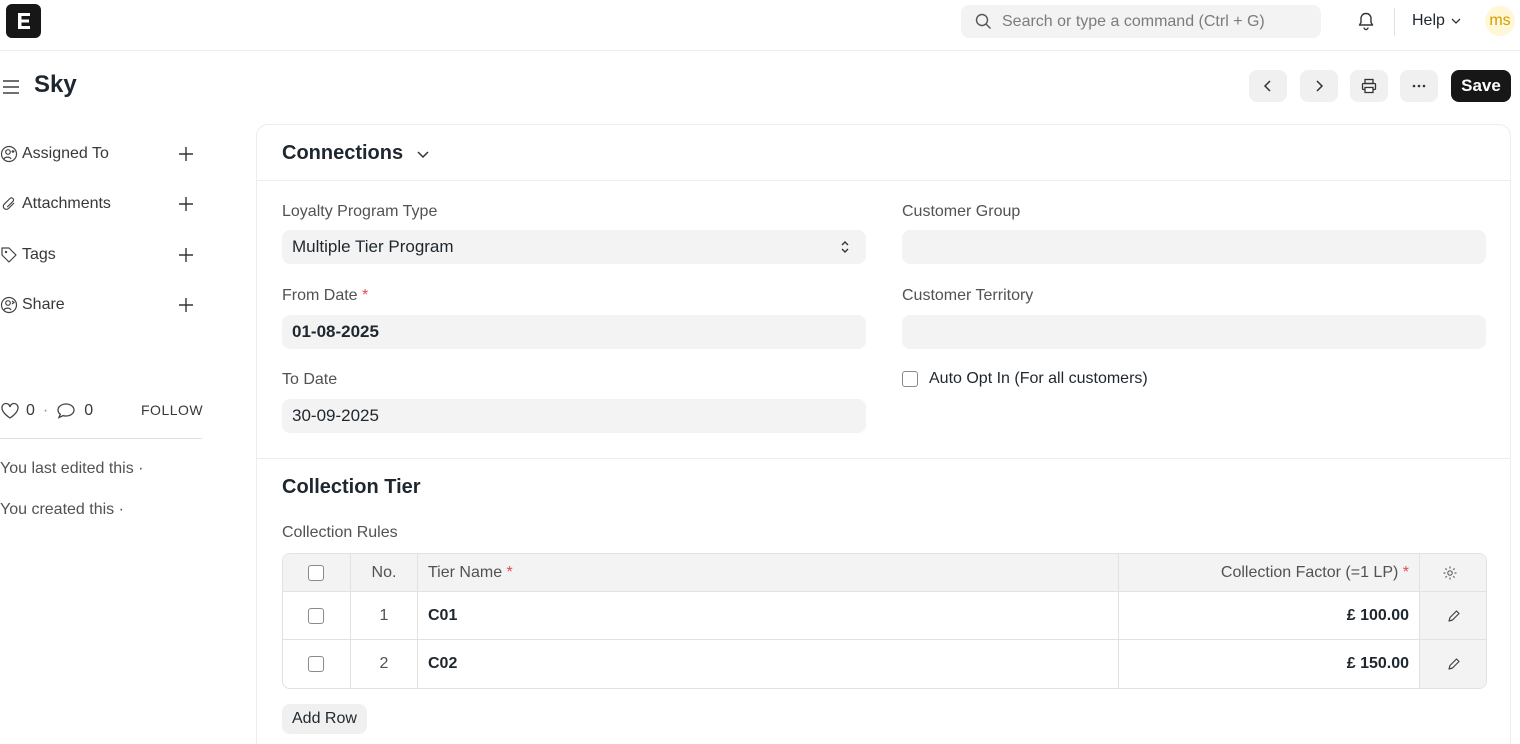 The height and width of the screenshot is (744, 1520). What do you see at coordinates (384, 663) in the screenshot?
I see `row-number: 2` at bounding box center [384, 663].